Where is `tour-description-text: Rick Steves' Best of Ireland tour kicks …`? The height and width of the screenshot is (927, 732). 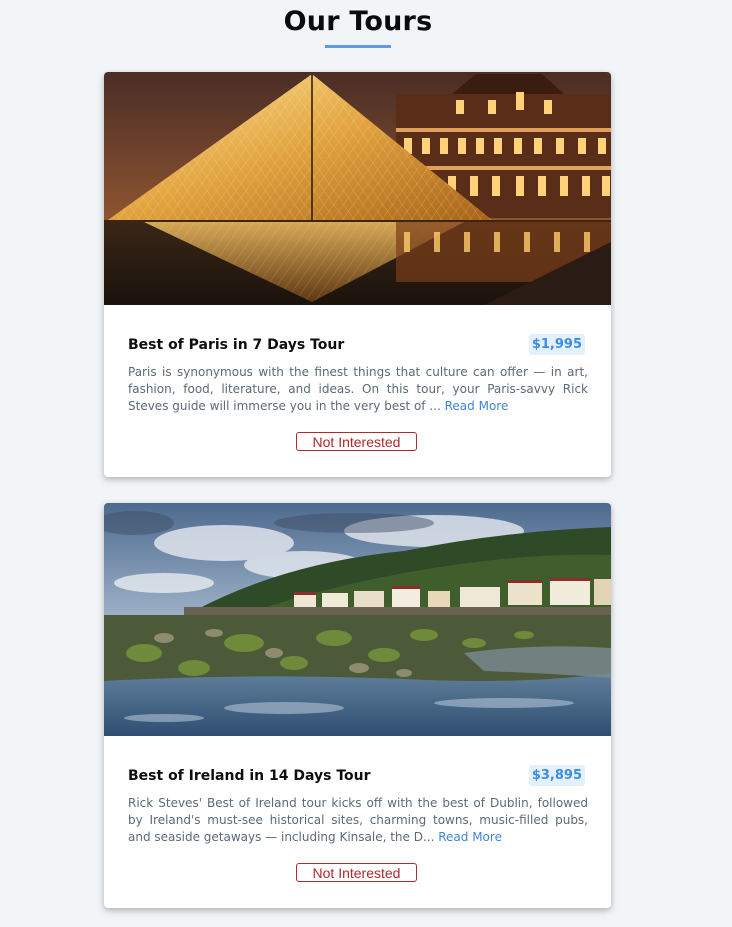
tour-description-text: Rick Steves' Best of Ireland tour kicks … is located at coordinates (358, 820).